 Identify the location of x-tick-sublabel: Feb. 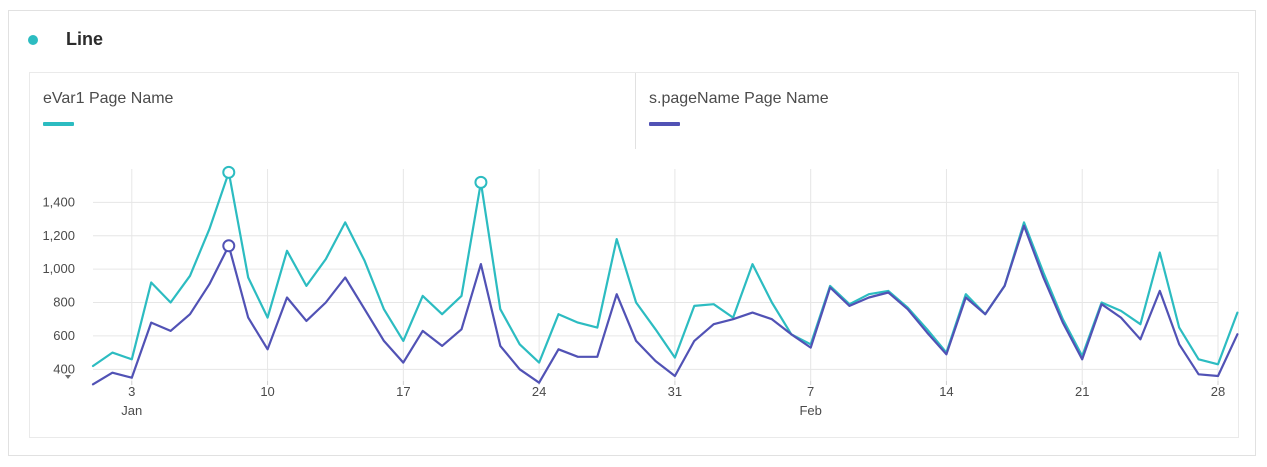
(810, 410).